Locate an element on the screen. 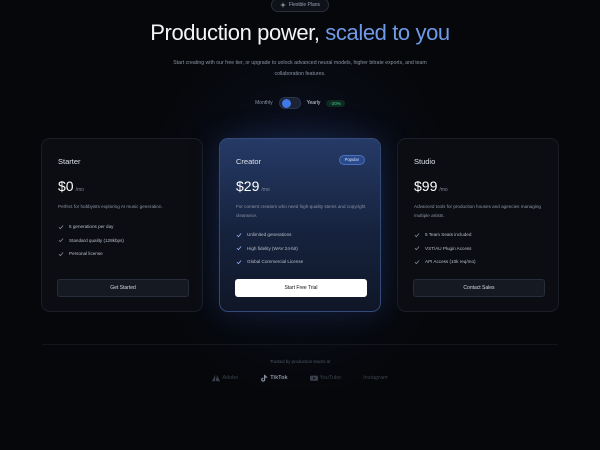  plan-name: Studio is located at coordinates (425, 161).